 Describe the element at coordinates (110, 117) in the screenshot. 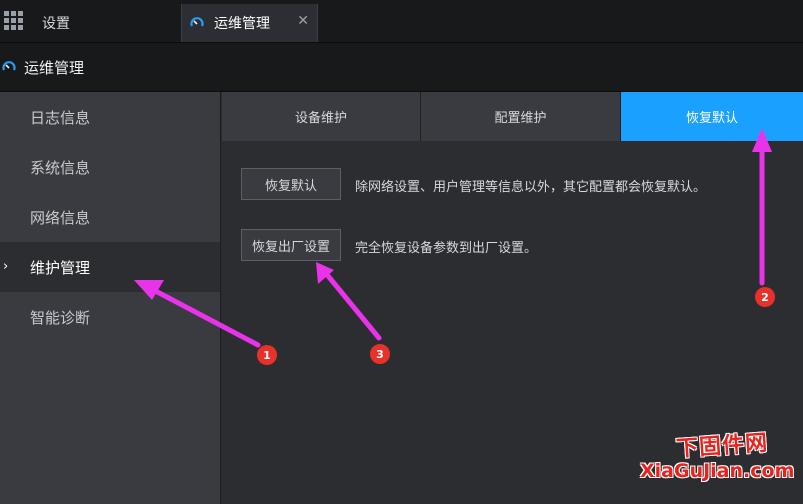

I see `sidebar-item-log-info: 日志信息` at that location.